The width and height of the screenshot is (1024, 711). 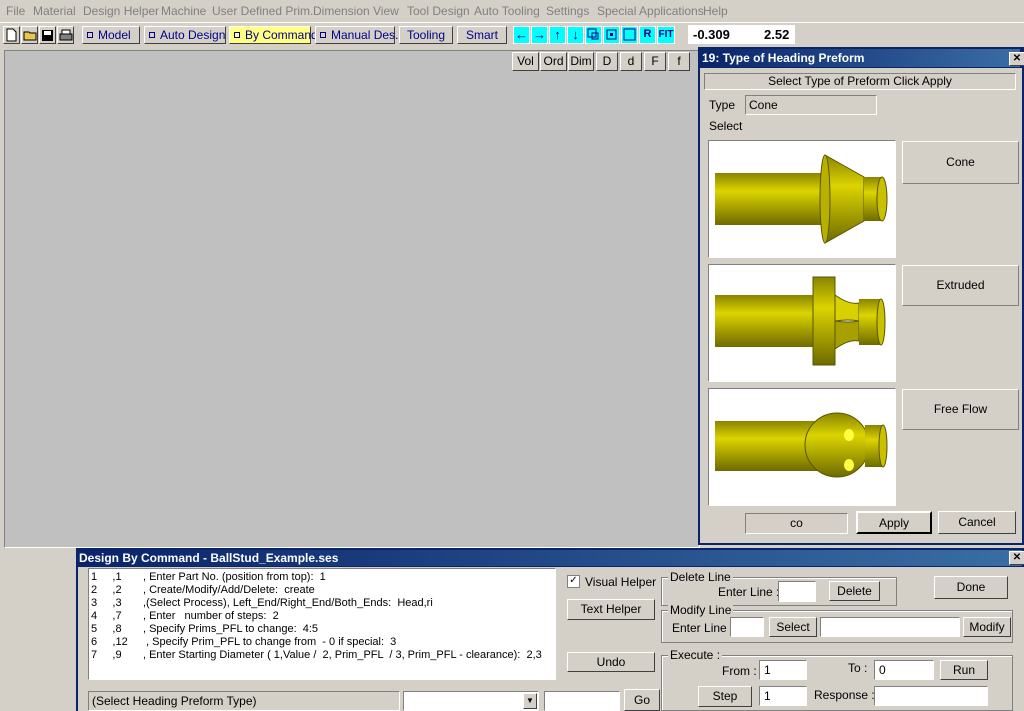 I want to click on apply-button: Apply, so click(x=894, y=522).